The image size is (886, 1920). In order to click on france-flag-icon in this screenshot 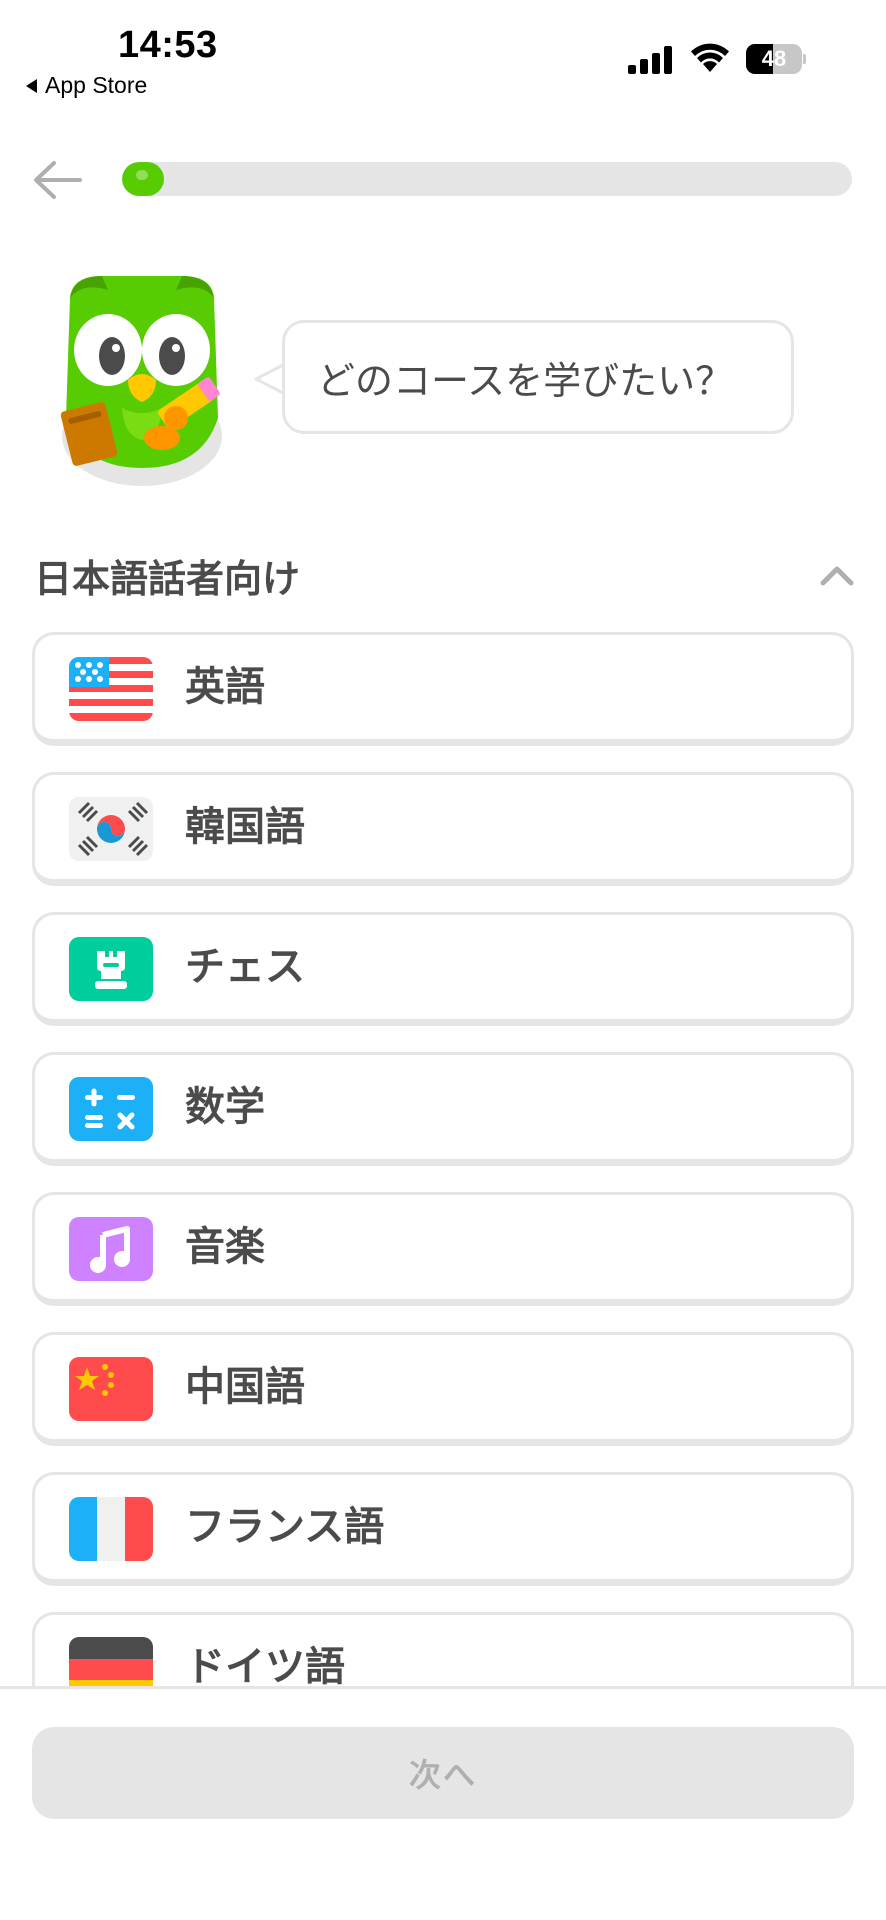, I will do `click(111, 1529)`.